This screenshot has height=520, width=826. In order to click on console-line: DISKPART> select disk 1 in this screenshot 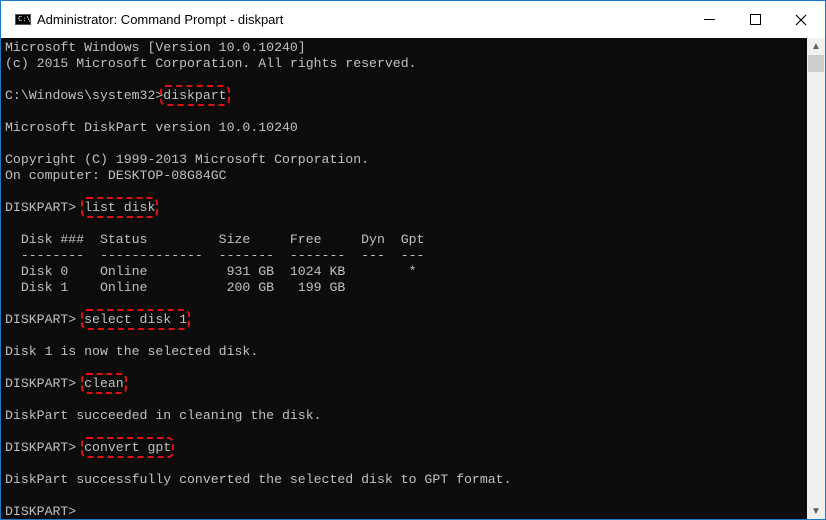, I will do `click(98, 319)`.